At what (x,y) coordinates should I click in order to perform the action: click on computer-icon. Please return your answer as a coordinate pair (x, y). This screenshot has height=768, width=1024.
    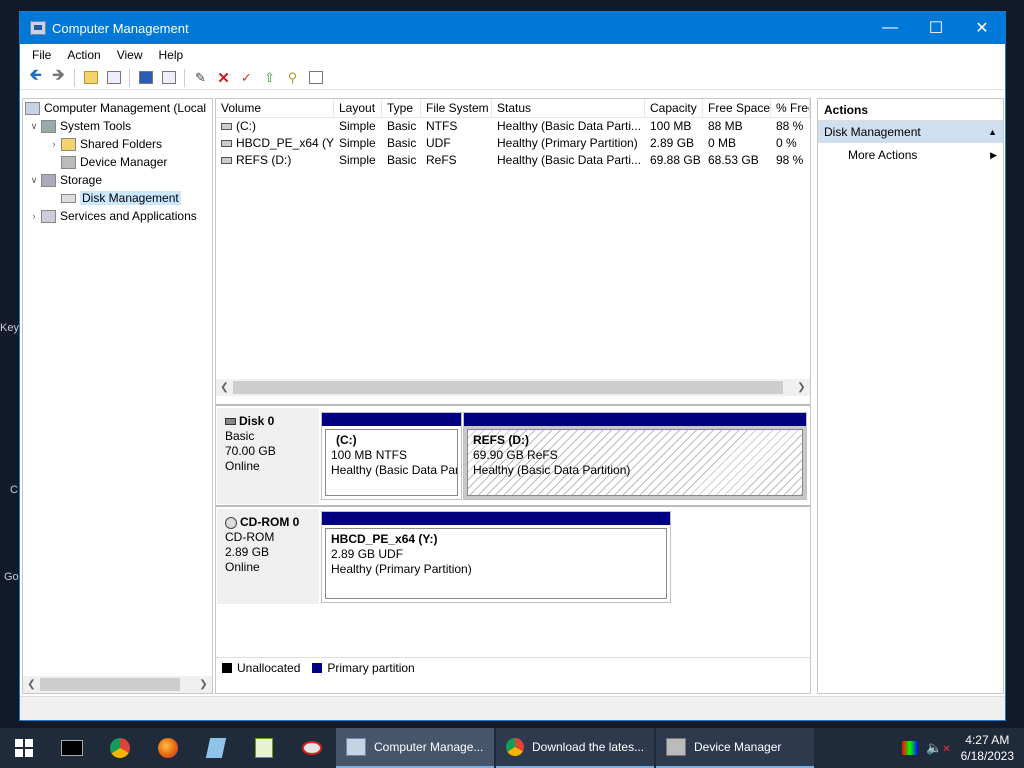
    Looking at the image, I should click on (32, 108).